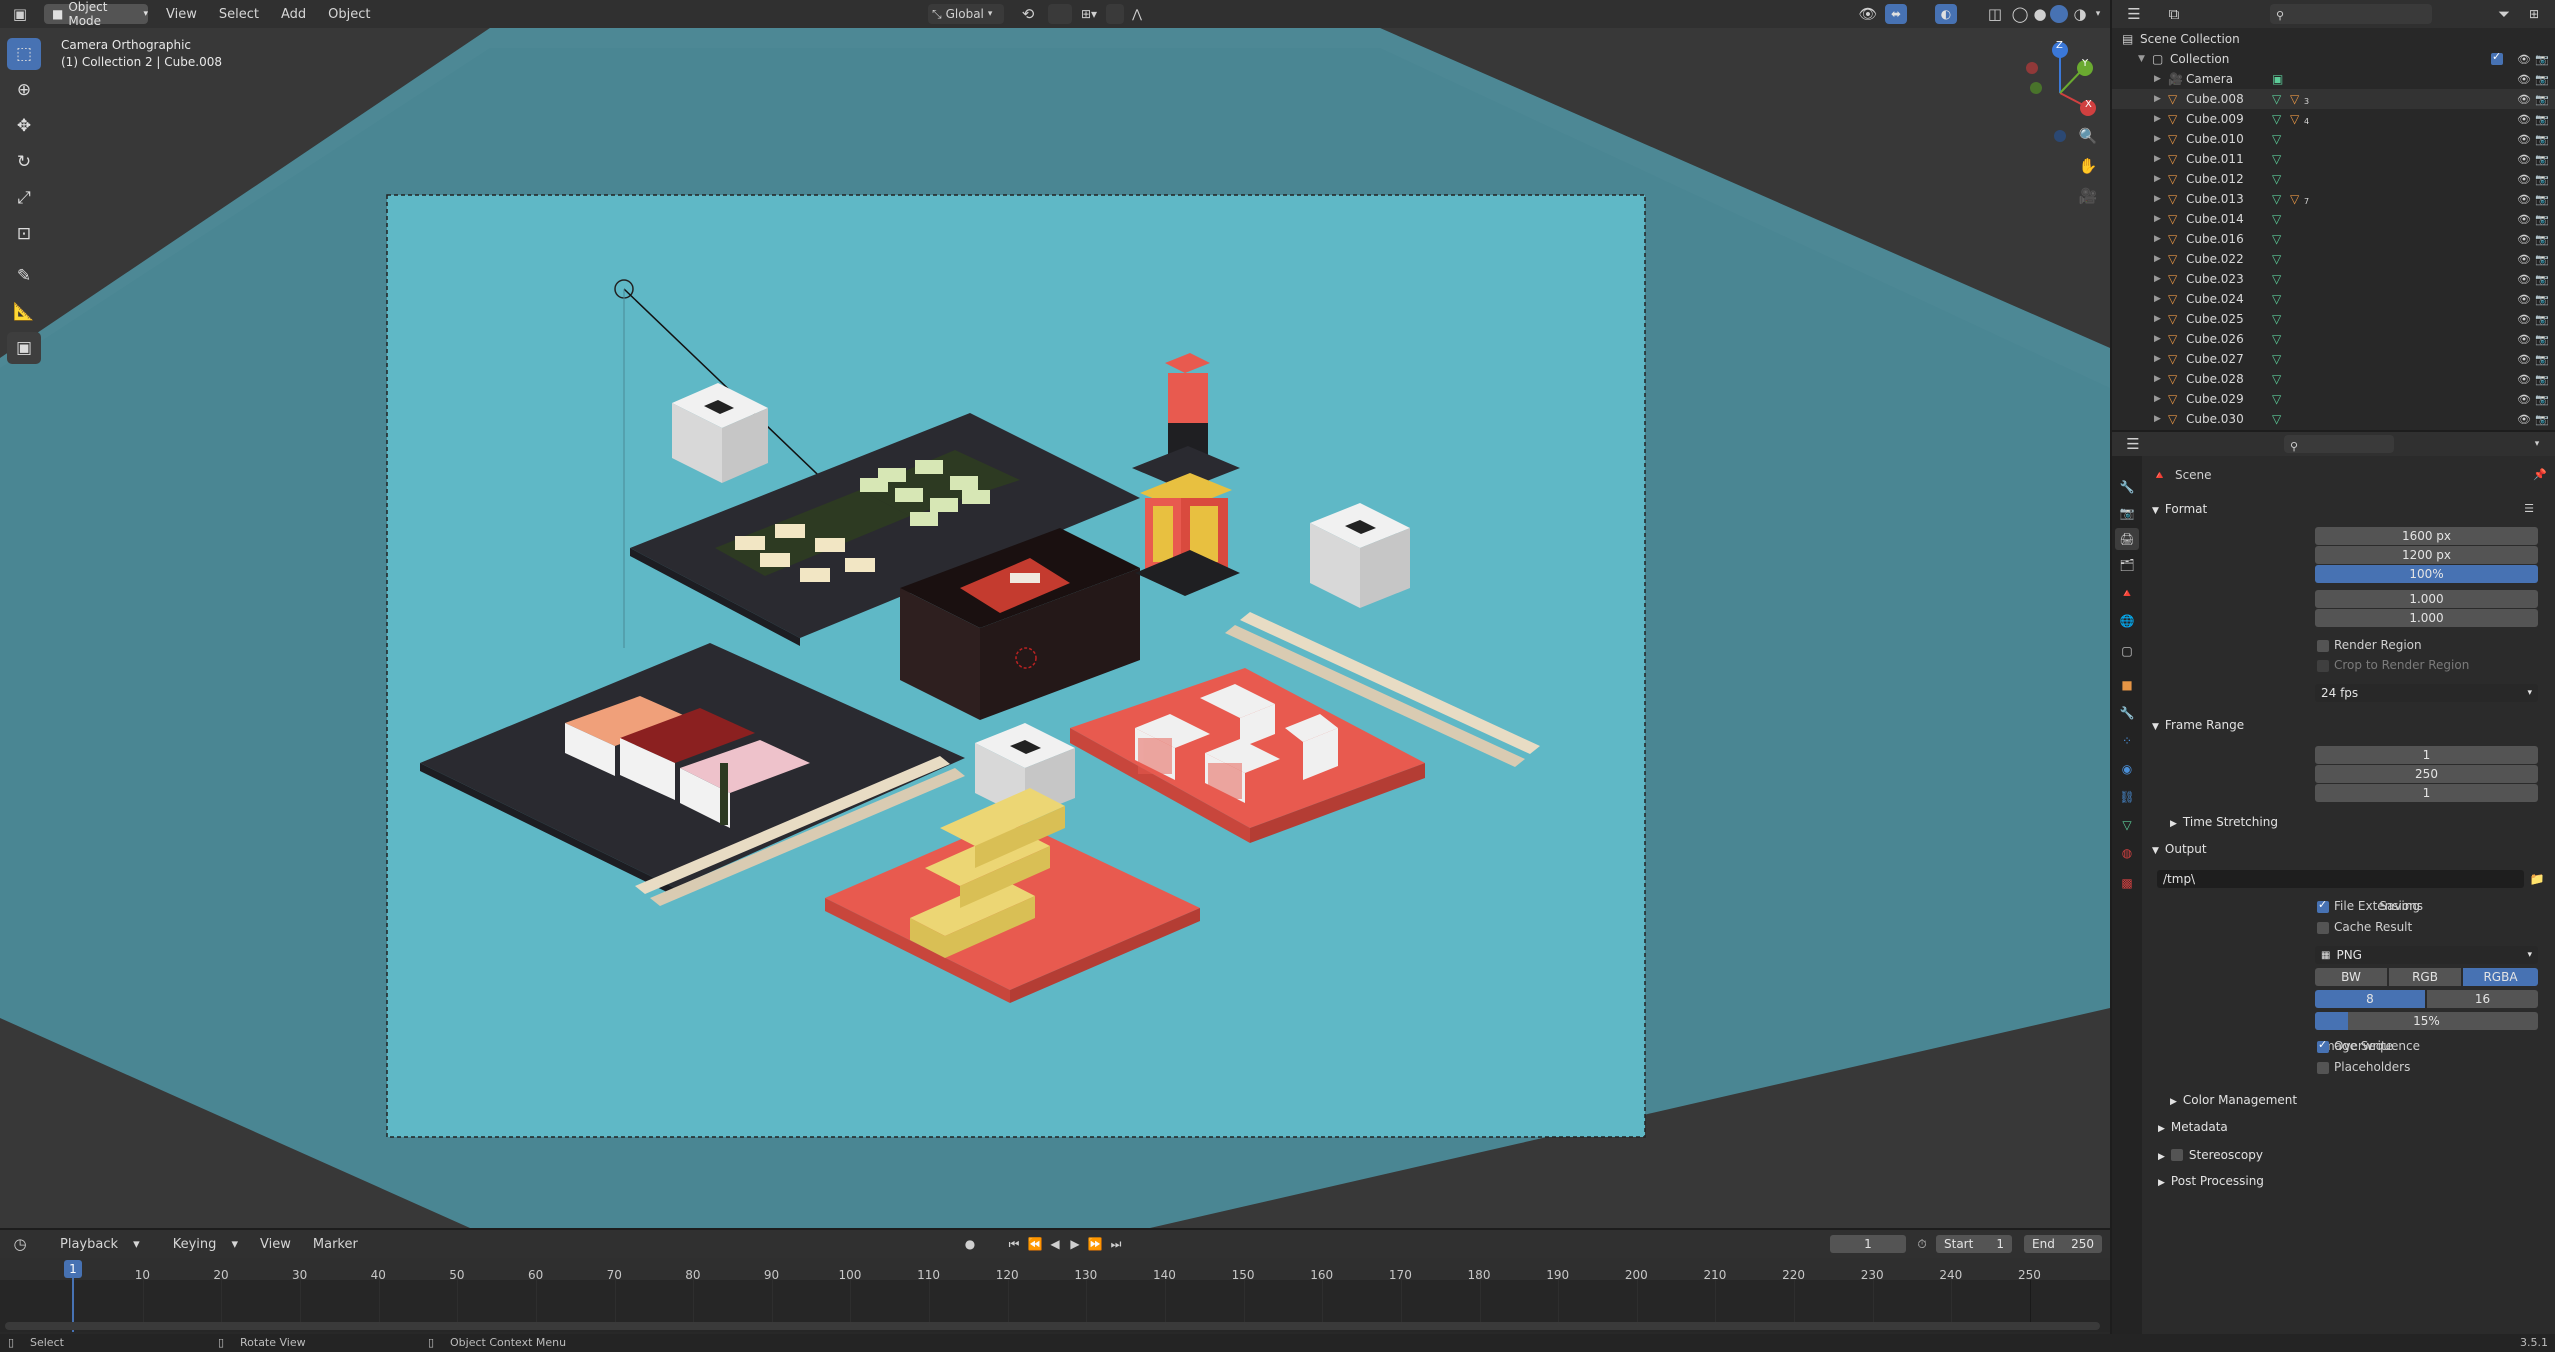 This screenshot has width=2555, height=1352. I want to click on menu-playback: Playback ▾, so click(94, 1244).